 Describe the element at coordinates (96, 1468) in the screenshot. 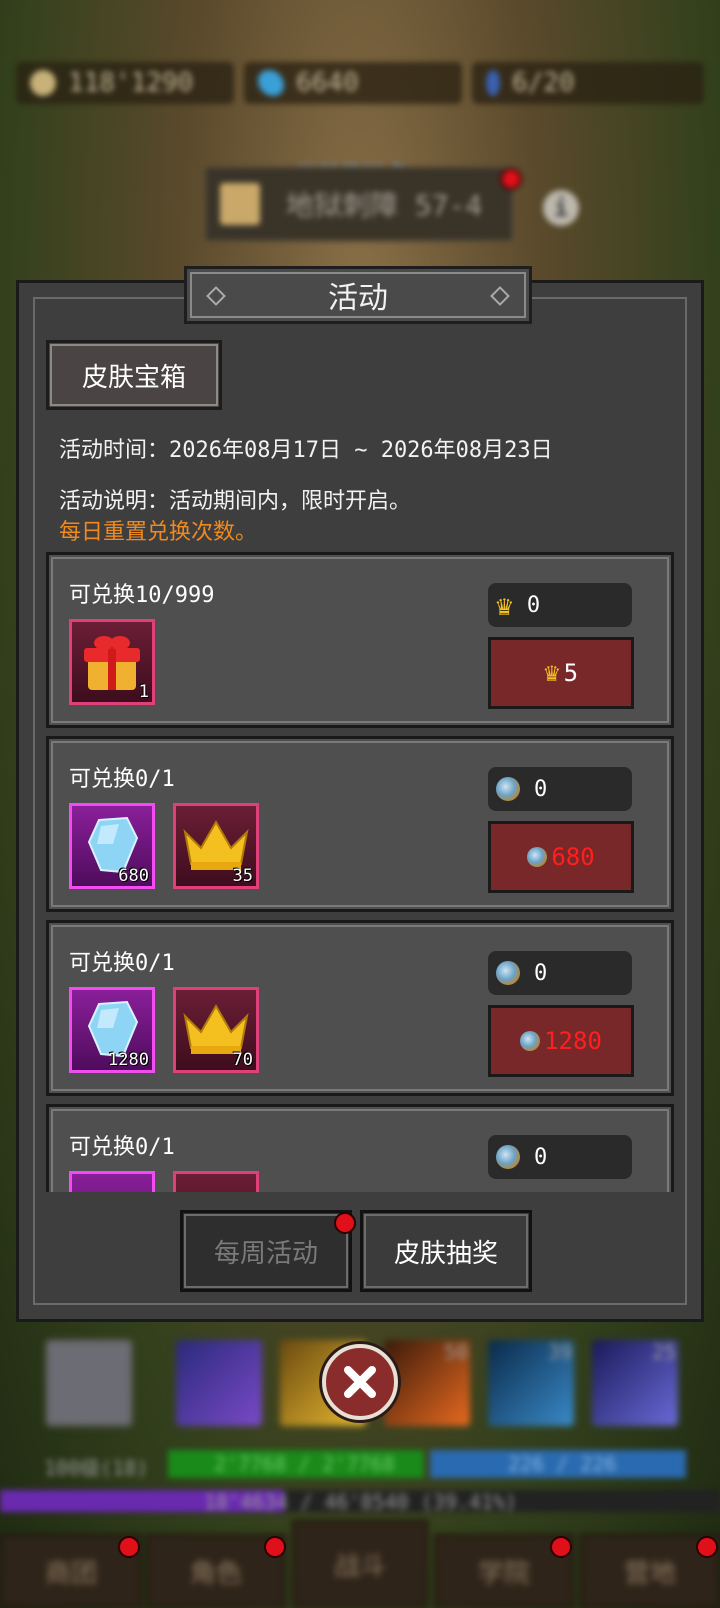

I see `player-level: 100级(18)` at that location.